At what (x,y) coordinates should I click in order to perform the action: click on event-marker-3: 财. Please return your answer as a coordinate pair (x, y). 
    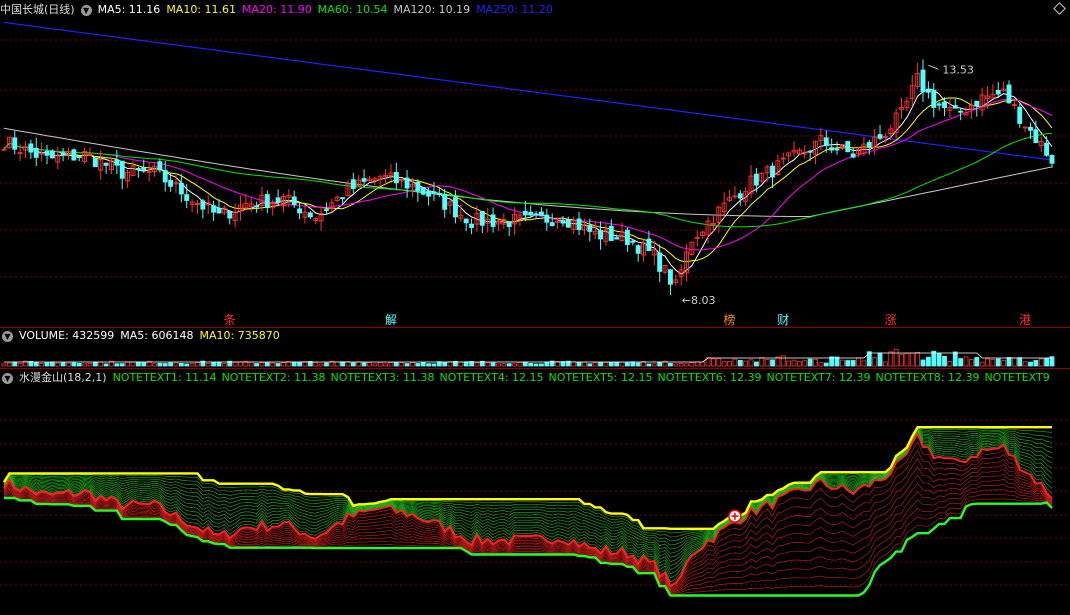
    Looking at the image, I should click on (783, 320).